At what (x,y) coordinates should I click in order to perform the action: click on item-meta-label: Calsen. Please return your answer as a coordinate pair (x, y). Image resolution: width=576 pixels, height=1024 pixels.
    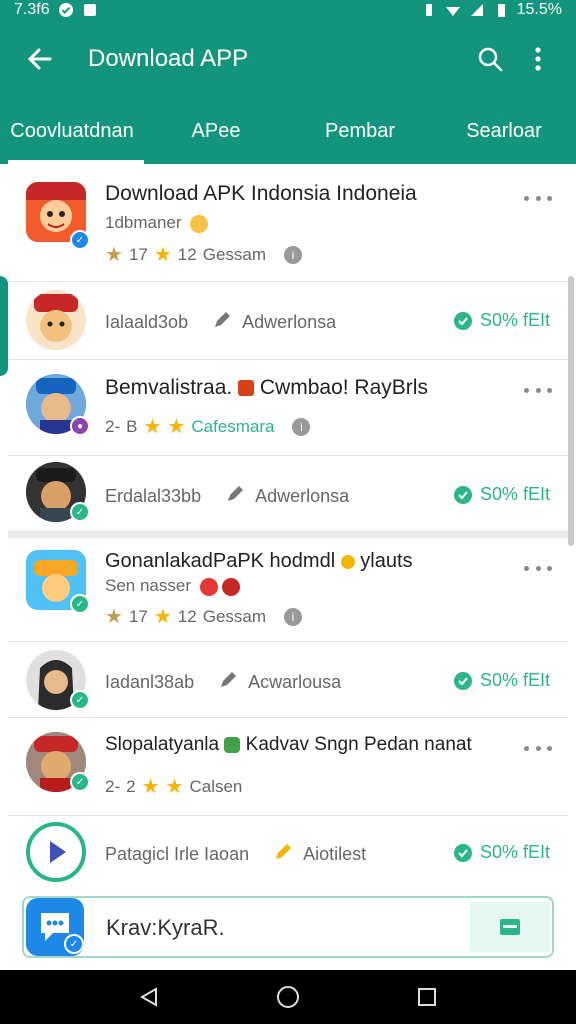
    Looking at the image, I should click on (216, 786).